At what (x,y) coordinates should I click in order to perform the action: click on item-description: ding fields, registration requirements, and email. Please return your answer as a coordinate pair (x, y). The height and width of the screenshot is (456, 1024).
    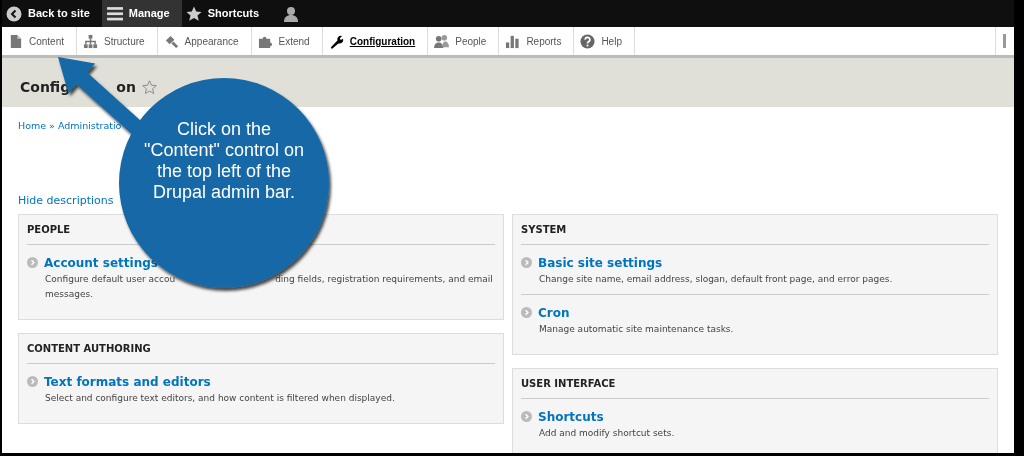
    Looking at the image, I should click on (384, 279).